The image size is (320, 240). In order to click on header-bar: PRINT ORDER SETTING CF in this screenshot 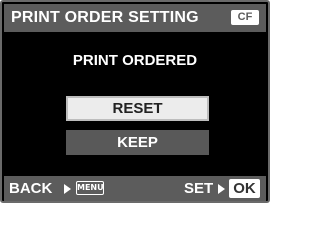, I will do `click(135, 18)`.